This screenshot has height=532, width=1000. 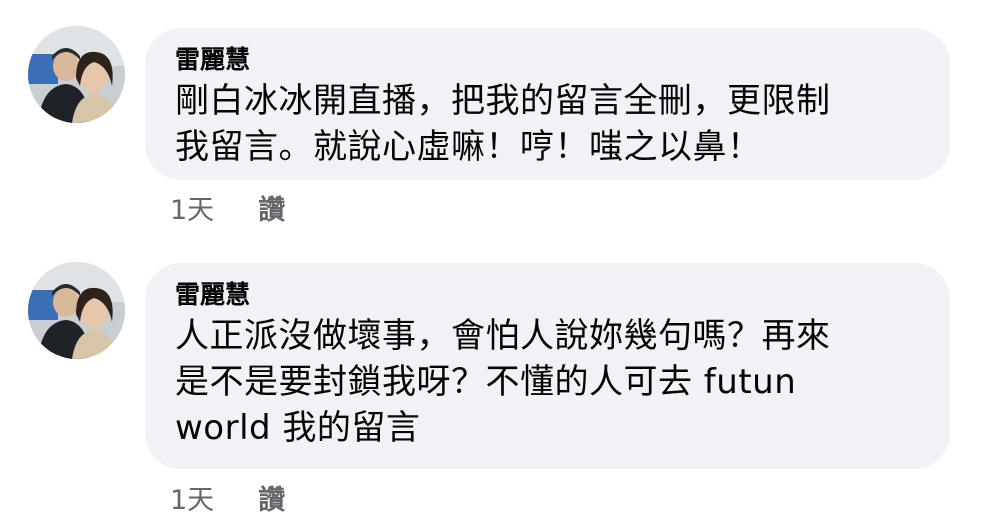 I want to click on comment-text: 剛白冰冰開直播，把我的留言全刪，更限制 我留言。就說心虛嘛！哼！嗤之以鼻！, so click(x=503, y=124).